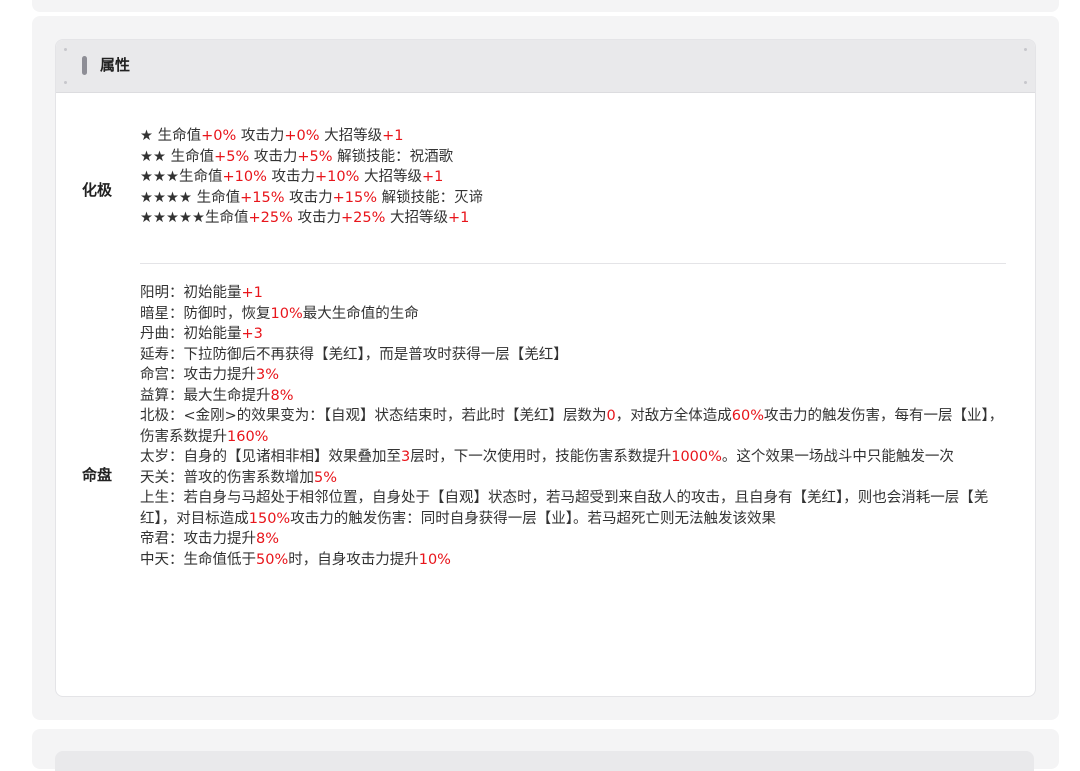 This screenshot has width=1080, height=771. What do you see at coordinates (227, 477) in the screenshot?
I see `line-text: 天关：普攻的伤害系数增加` at bounding box center [227, 477].